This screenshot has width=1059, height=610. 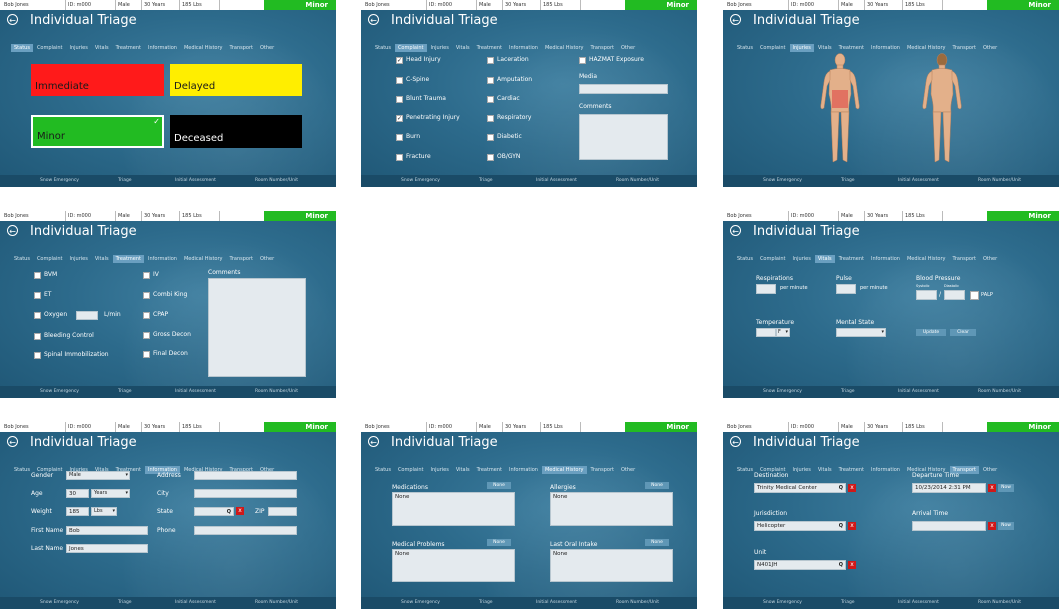 I want to click on zip-field, so click(x=282, y=511).